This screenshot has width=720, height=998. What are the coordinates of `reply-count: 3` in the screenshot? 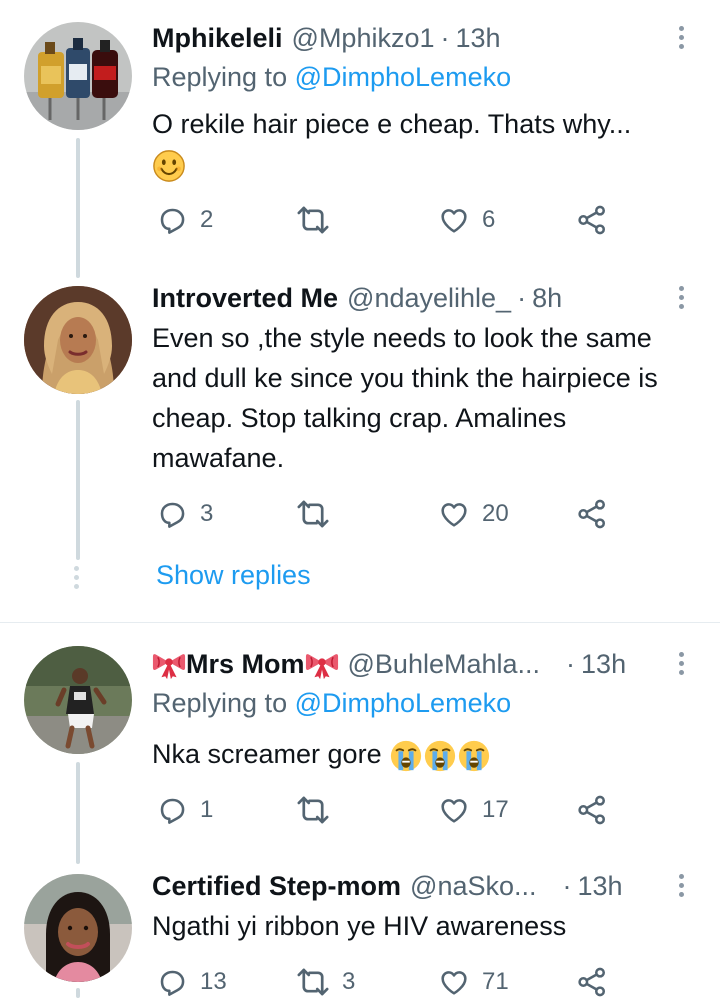 It's located at (207, 513).